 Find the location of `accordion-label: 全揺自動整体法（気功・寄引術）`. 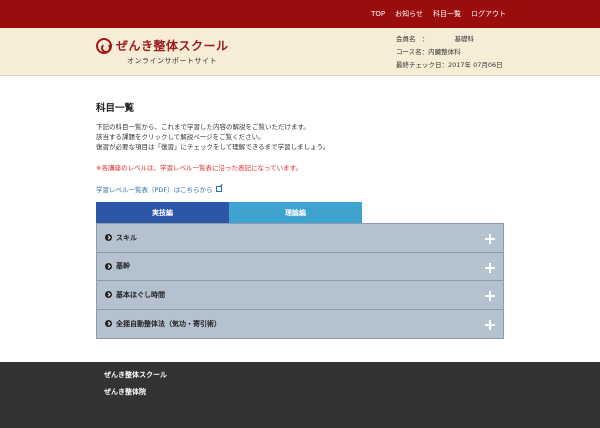

accordion-label: 全揺自動整体法（気功・寄引術） is located at coordinates (168, 323).